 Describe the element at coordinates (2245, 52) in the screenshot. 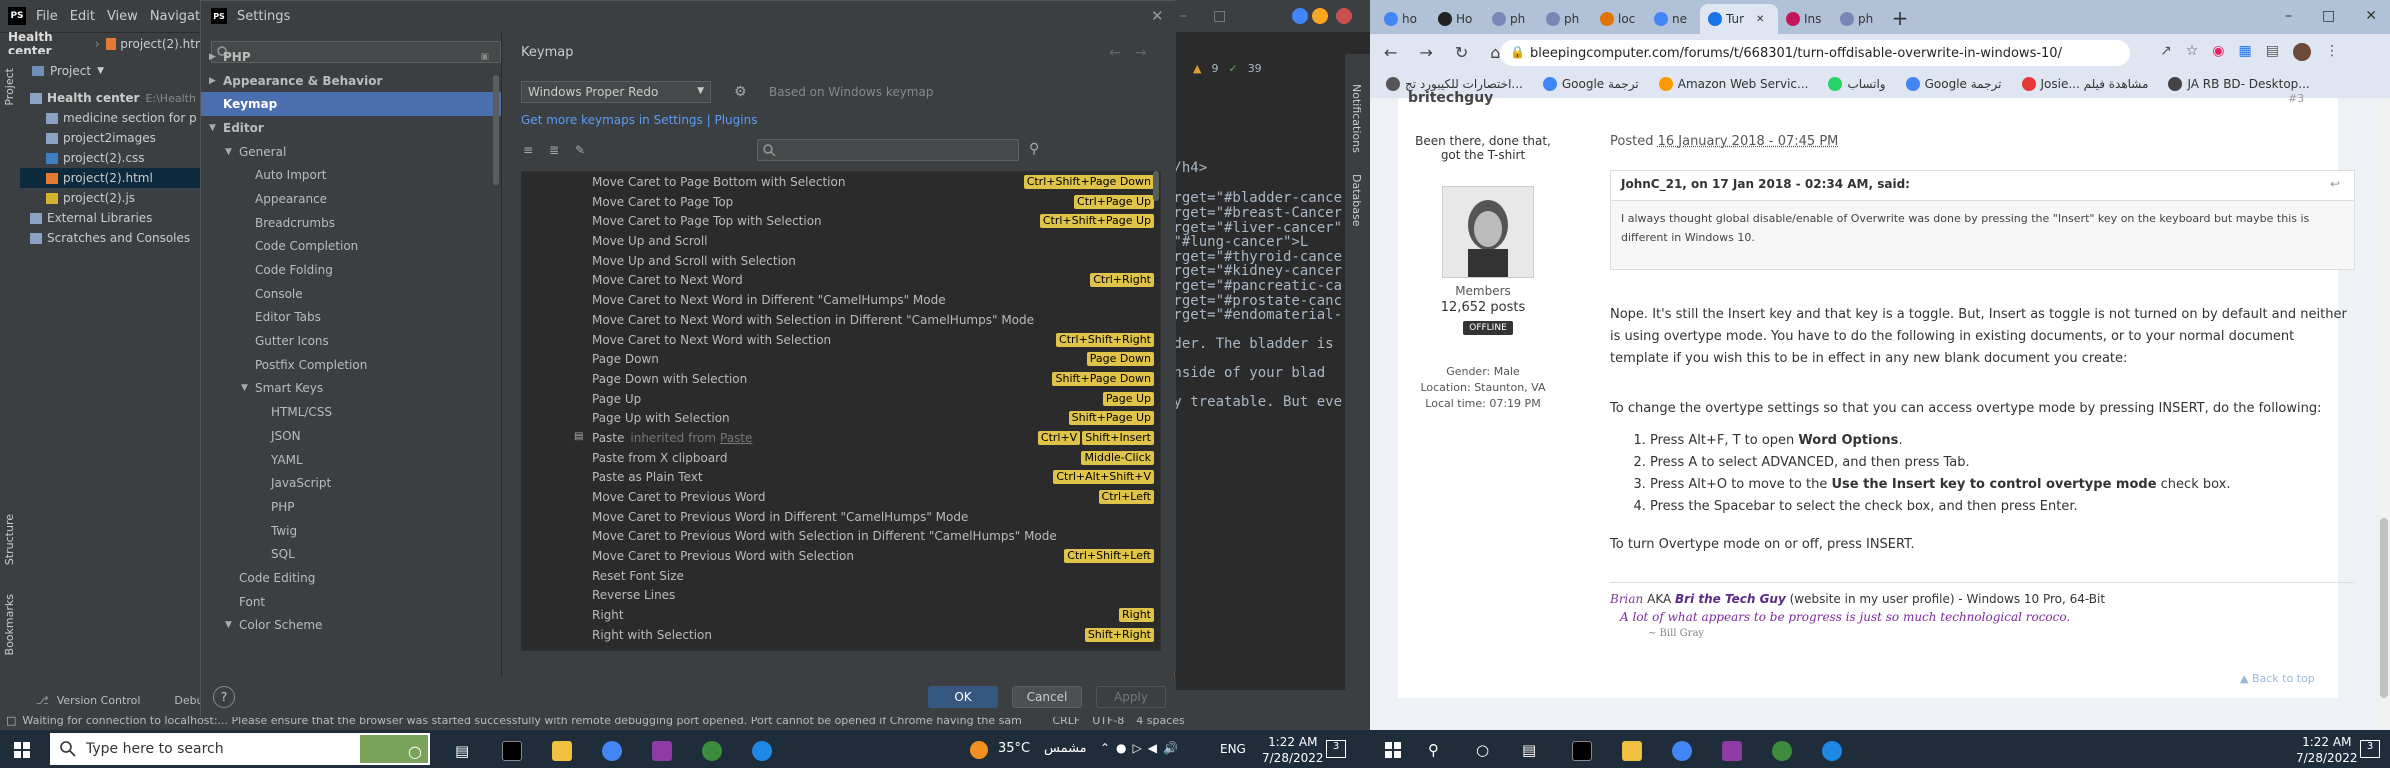

I see `extensions-puzzle-icon: ▦` at that location.